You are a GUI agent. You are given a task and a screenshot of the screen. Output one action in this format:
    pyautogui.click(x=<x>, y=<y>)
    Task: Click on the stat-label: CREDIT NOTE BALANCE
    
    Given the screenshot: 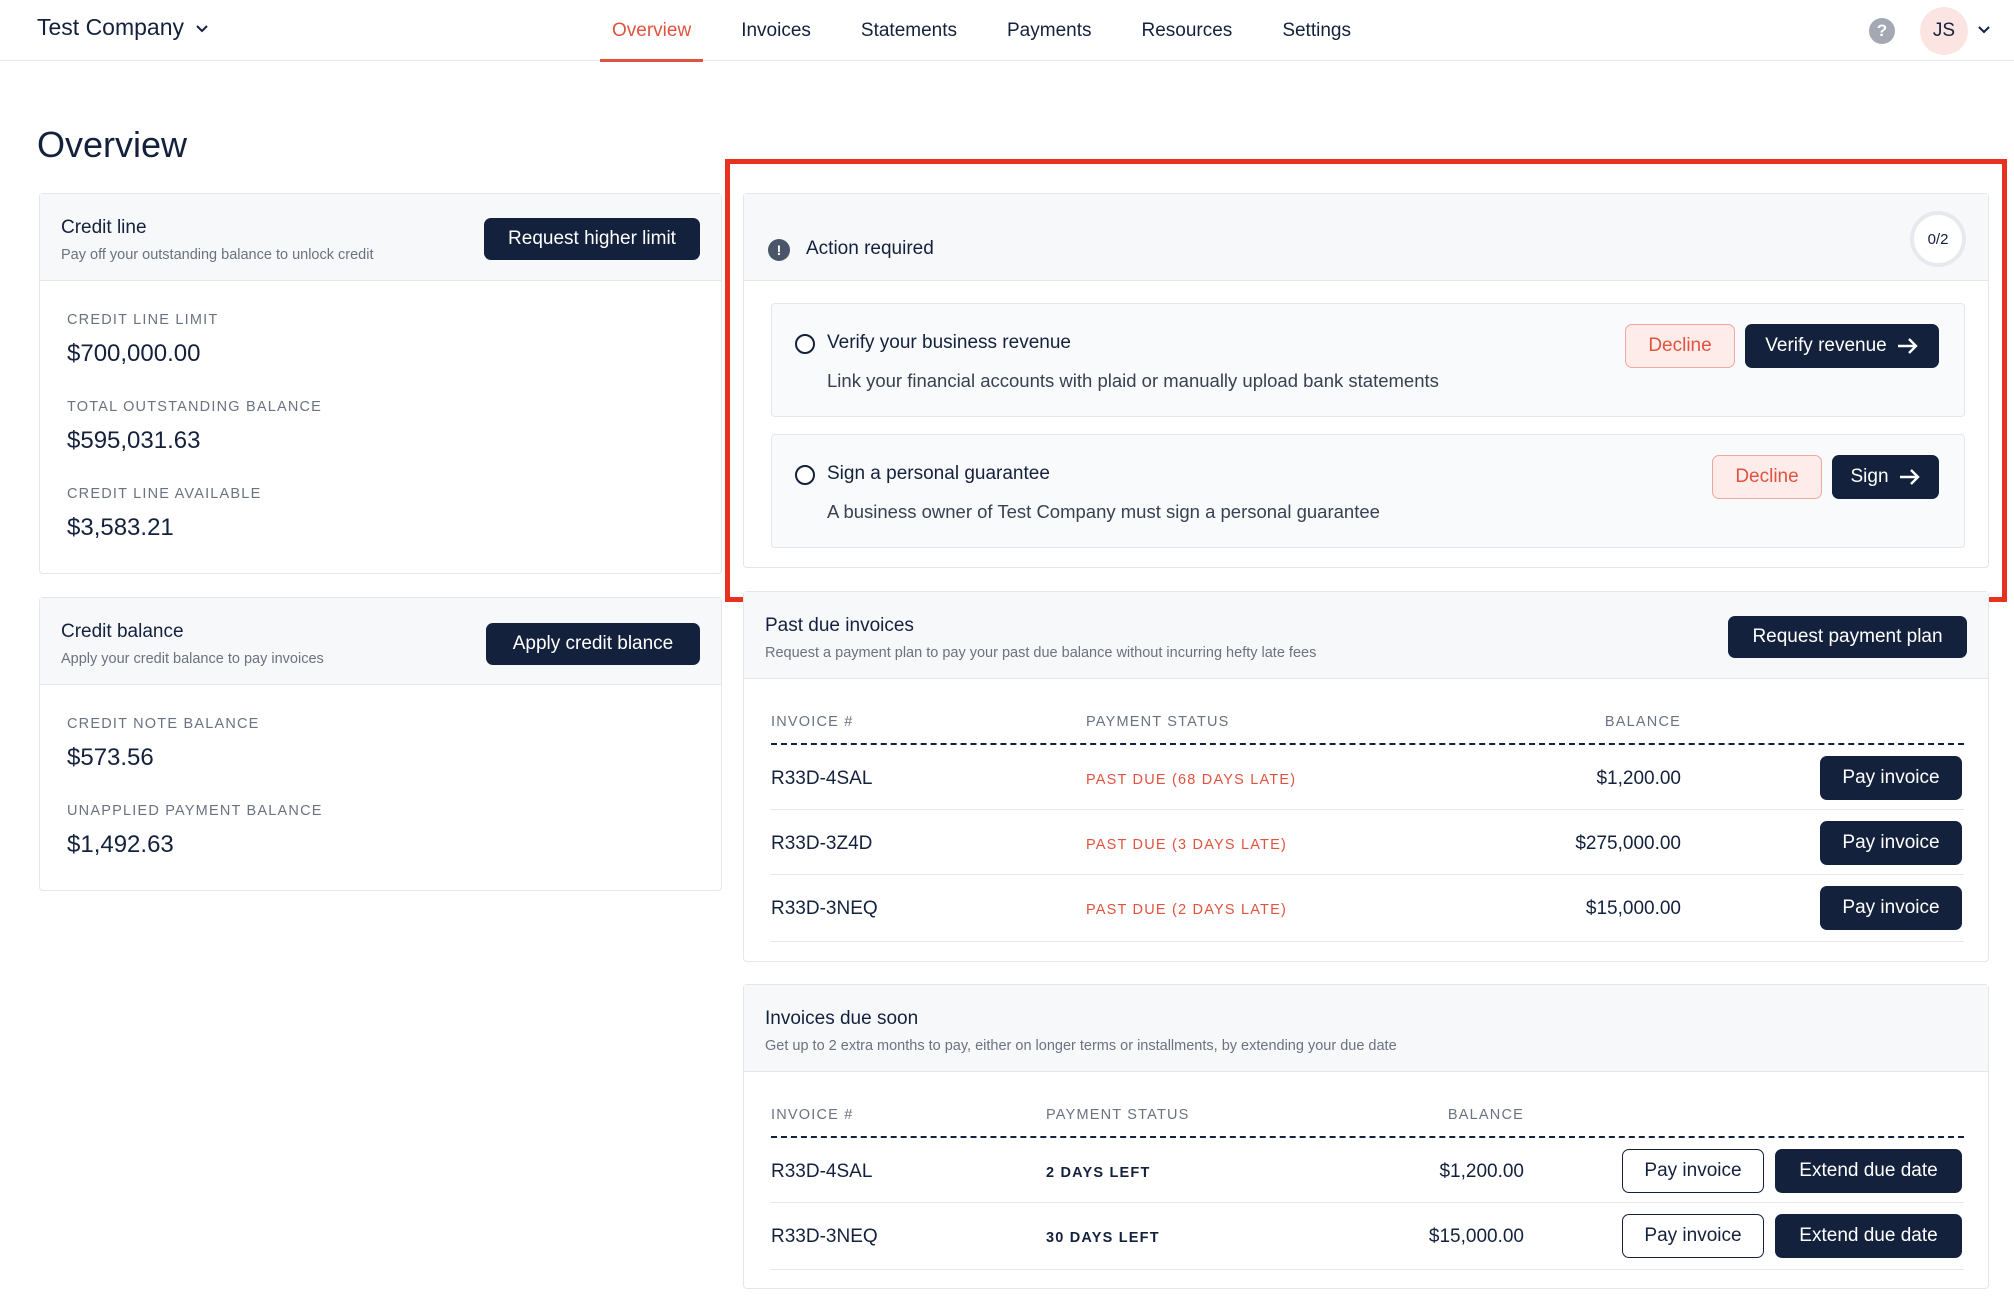 What is the action you would take?
    pyautogui.click(x=163, y=724)
    